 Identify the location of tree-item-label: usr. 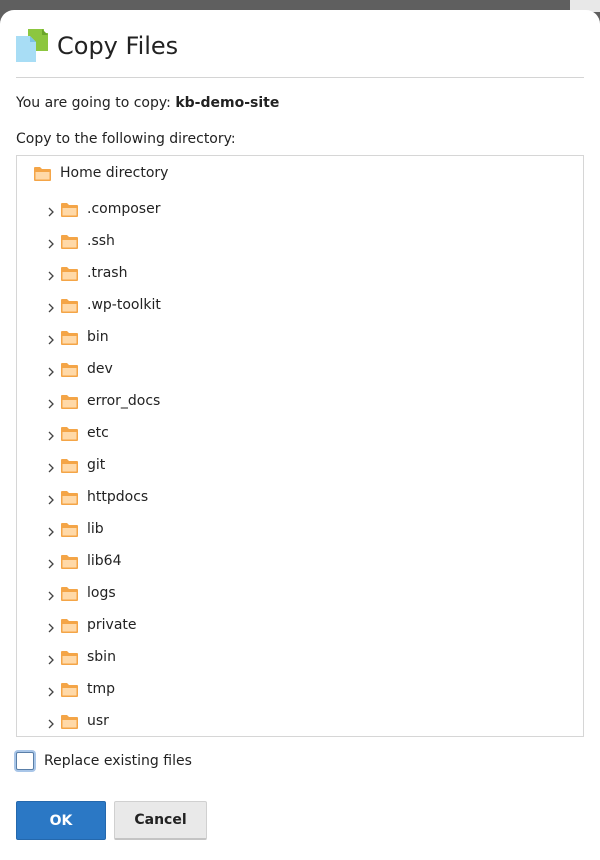
(98, 721).